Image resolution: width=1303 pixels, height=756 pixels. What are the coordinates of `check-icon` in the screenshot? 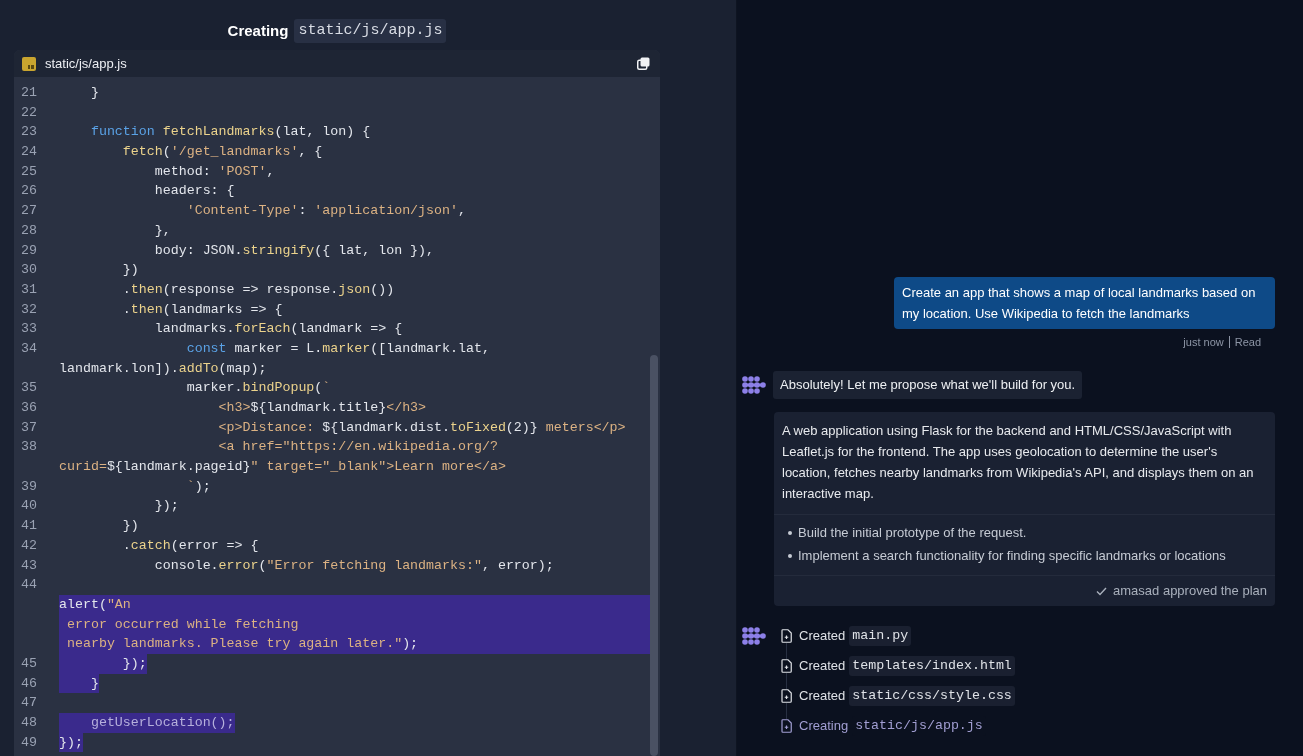 It's located at (1102, 591).